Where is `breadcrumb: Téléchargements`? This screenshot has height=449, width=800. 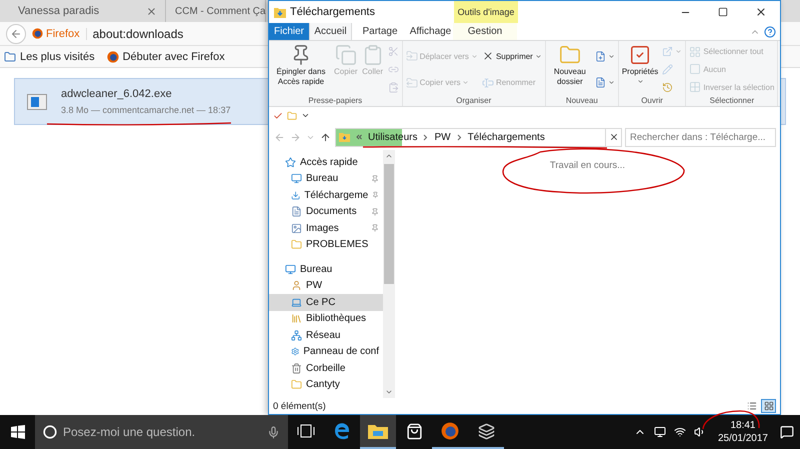 breadcrumb: Téléchargements is located at coordinates (506, 137).